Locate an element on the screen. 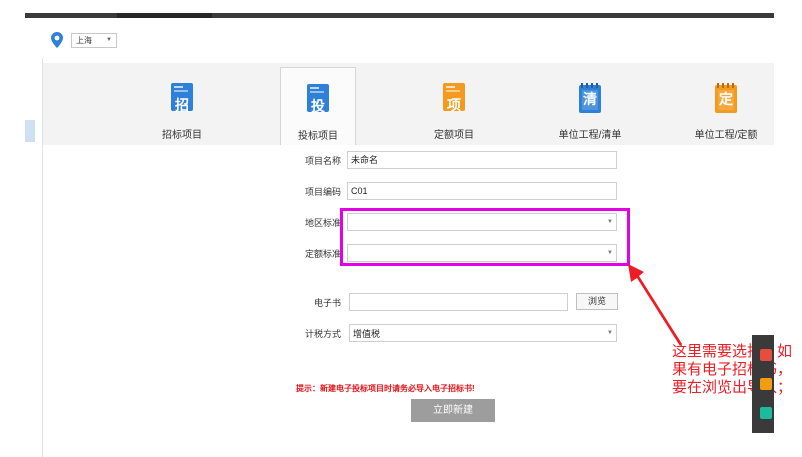  category-bid-project: 投 投标项目 is located at coordinates (318, 106).